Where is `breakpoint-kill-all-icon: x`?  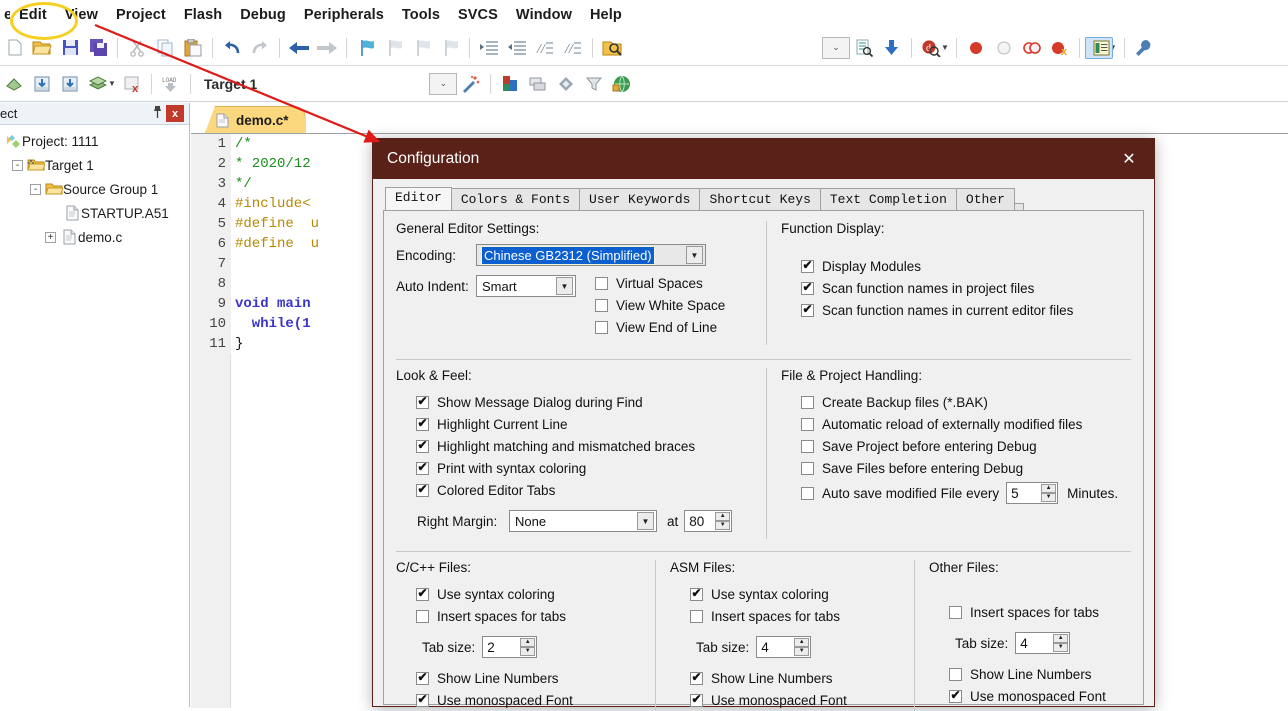 breakpoint-kill-all-icon: x is located at coordinates (1060, 48).